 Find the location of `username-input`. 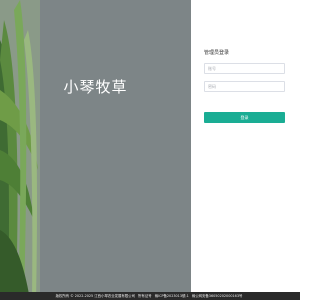

username-input is located at coordinates (244, 68).